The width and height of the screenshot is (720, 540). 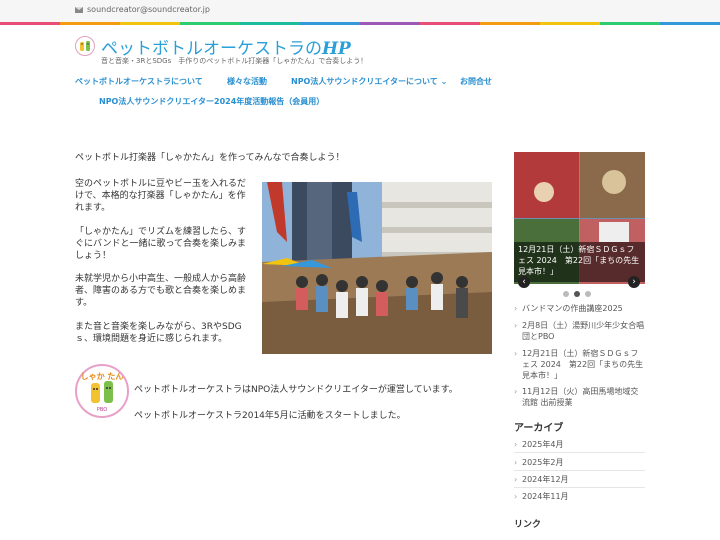 I want to click on rainbow-stripe, so click(x=360, y=23).